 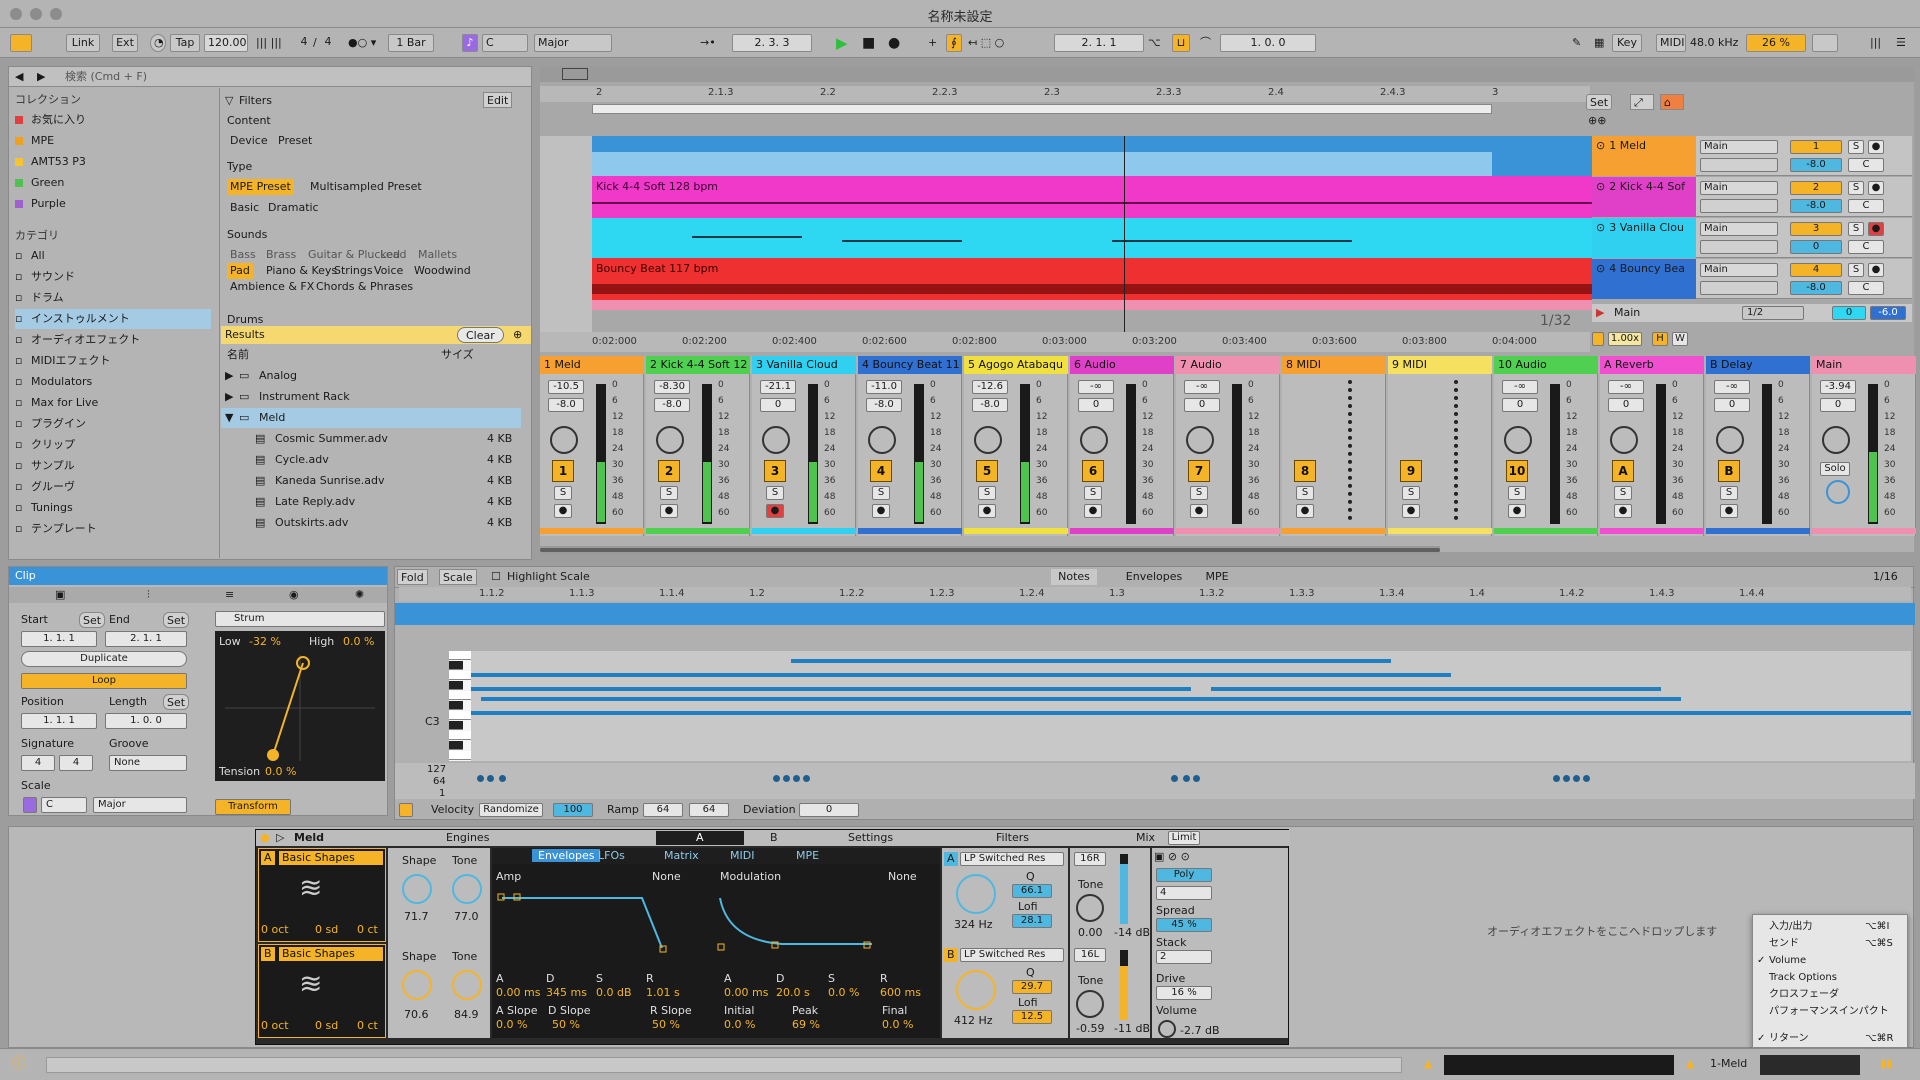 What do you see at coordinates (362, 43) in the screenshot?
I see `metronome-dots-icon: ●○ ▾` at bounding box center [362, 43].